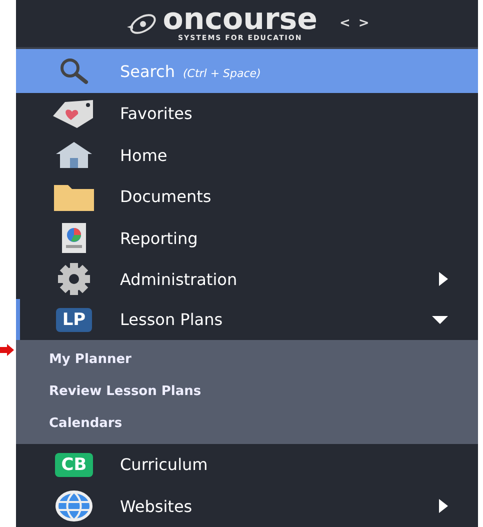  Describe the element at coordinates (166, 196) in the screenshot. I see `menu-label: Documents` at that location.